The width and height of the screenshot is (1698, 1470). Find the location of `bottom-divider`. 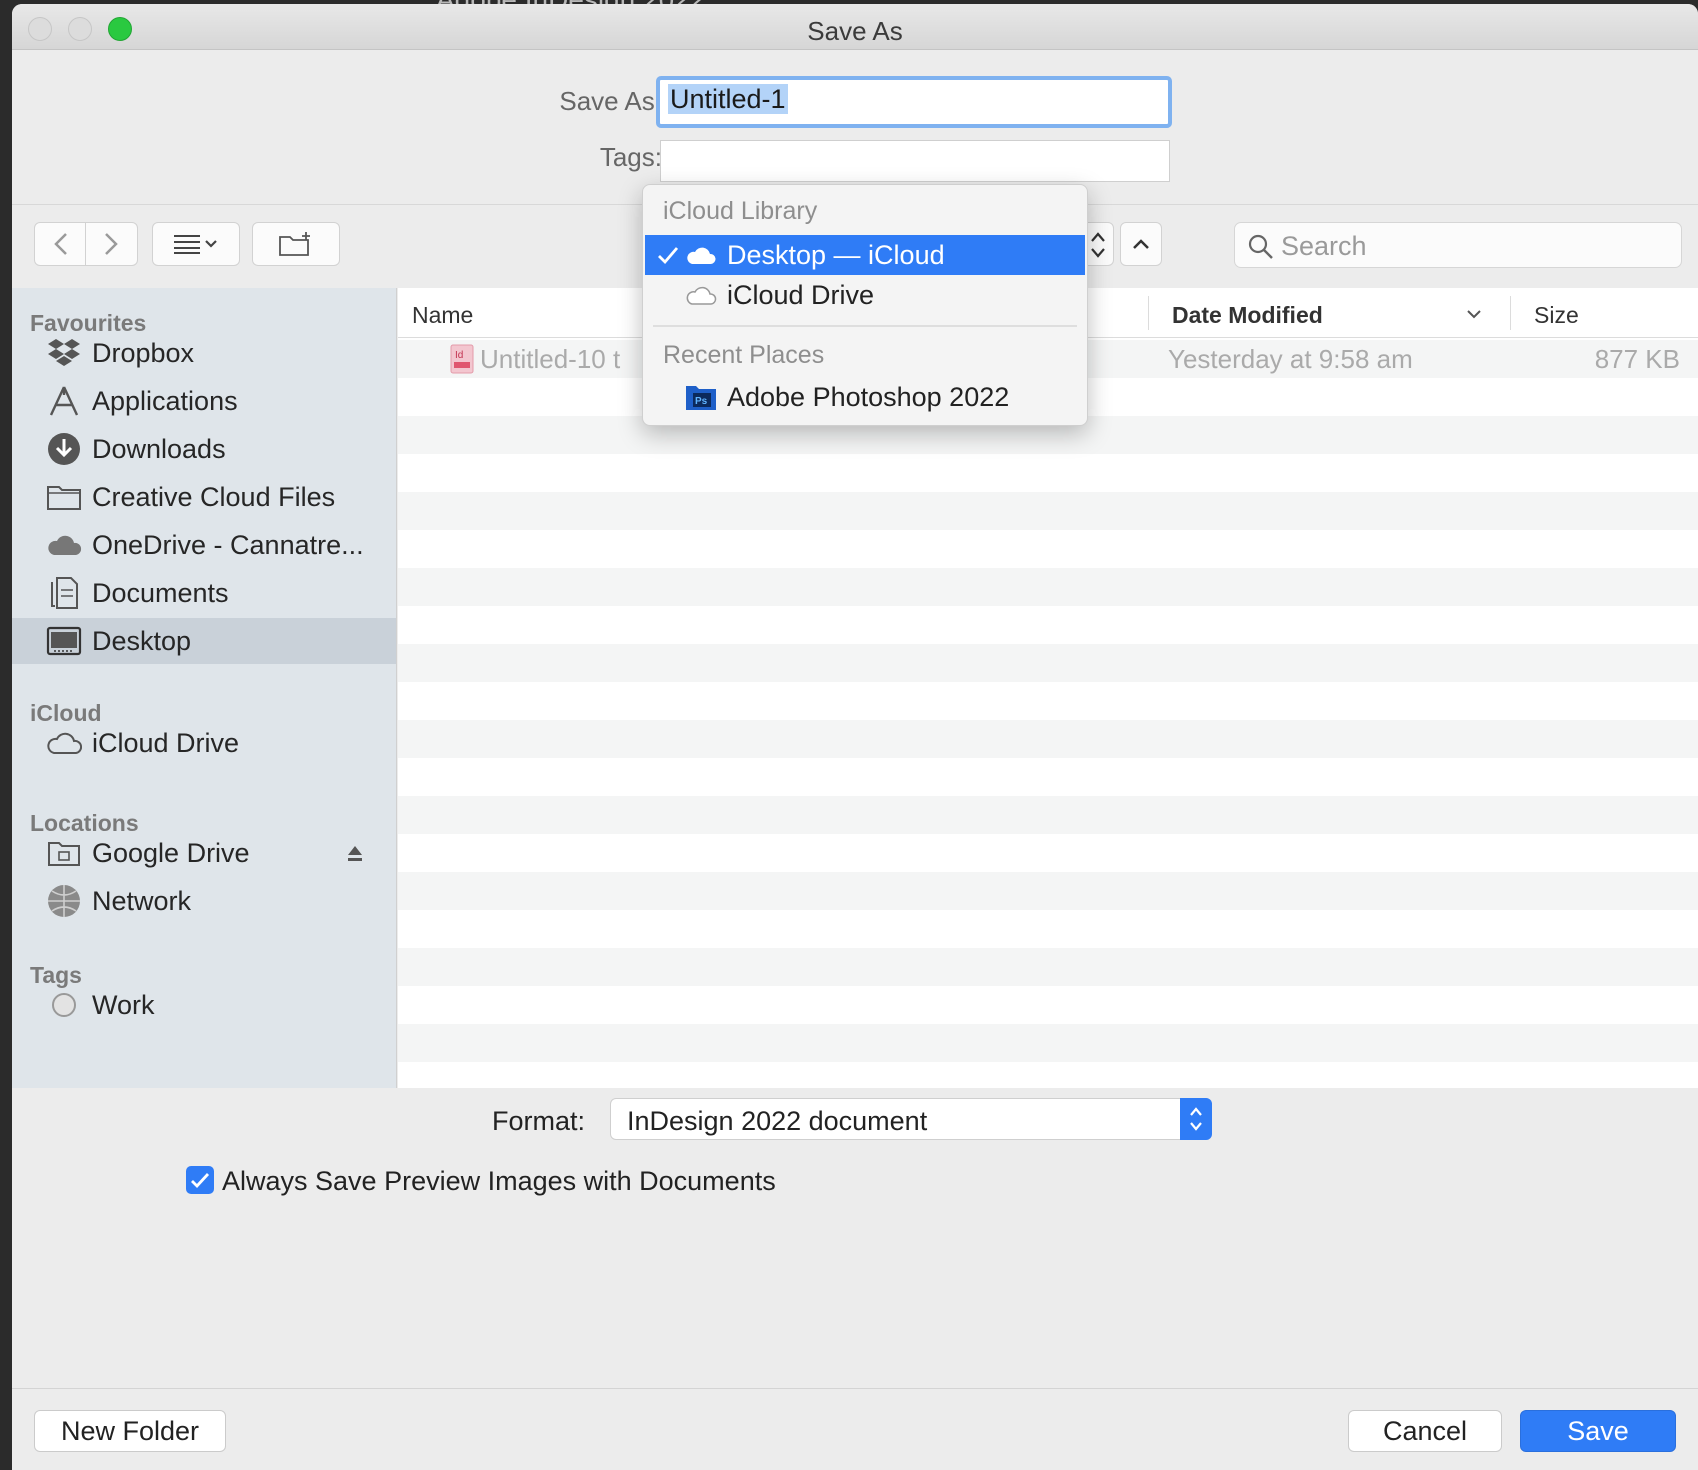

bottom-divider is located at coordinates (855, 1388).